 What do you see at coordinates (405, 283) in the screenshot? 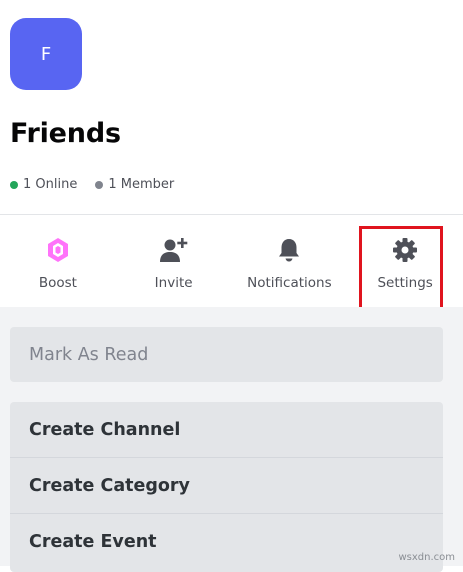
I see `settings-label: Settings` at bounding box center [405, 283].